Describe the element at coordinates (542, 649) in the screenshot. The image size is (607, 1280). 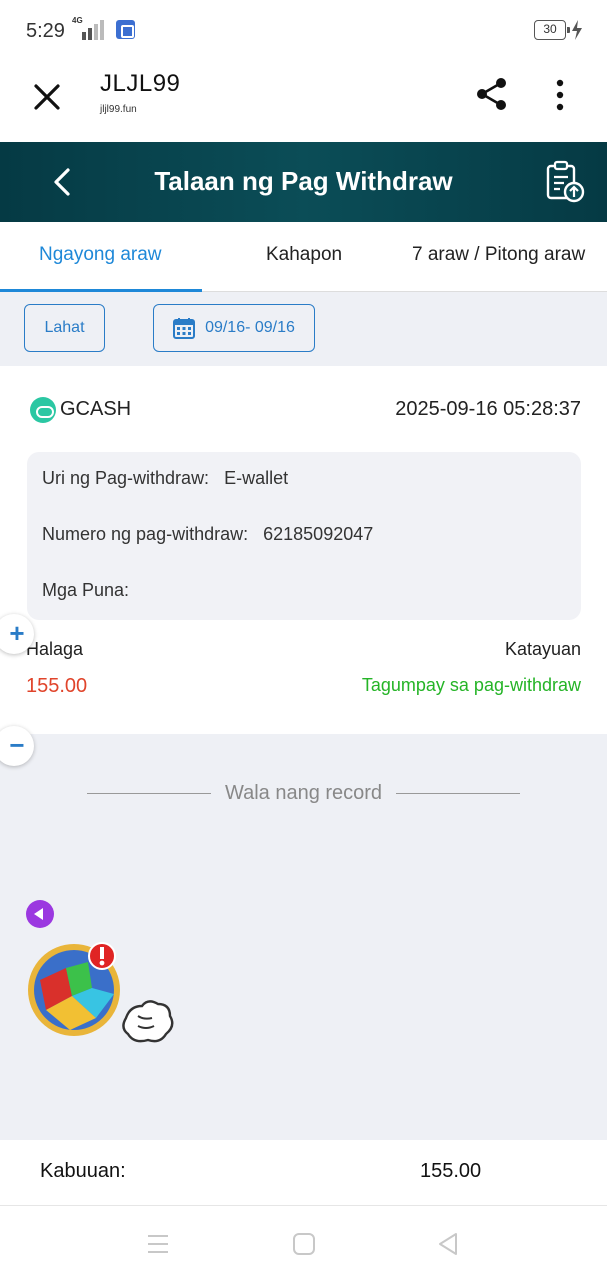
I see `status-label: Katayuan` at that location.